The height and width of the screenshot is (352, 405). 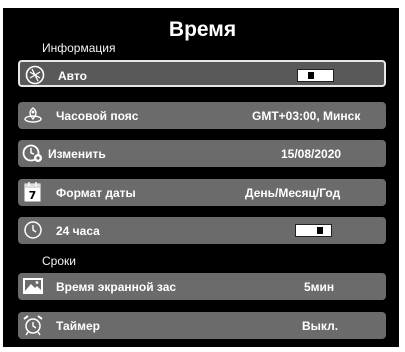 What do you see at coordinates (116, 287) in the screenshot?
I see `setting-label: Время экранной зас` at bounding box center [116, 287].